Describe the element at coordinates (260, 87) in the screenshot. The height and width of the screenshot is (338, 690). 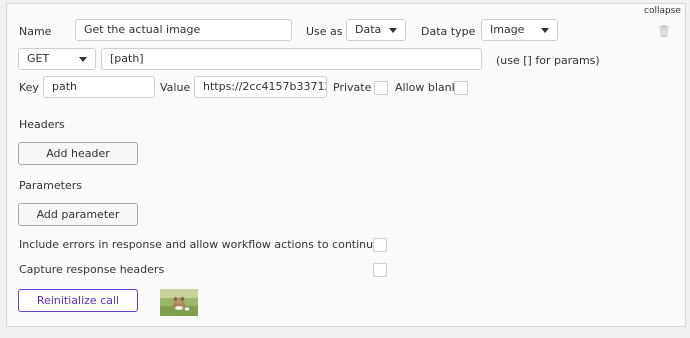
I see `value-input: https://2cc4157b33712afe` at that location.